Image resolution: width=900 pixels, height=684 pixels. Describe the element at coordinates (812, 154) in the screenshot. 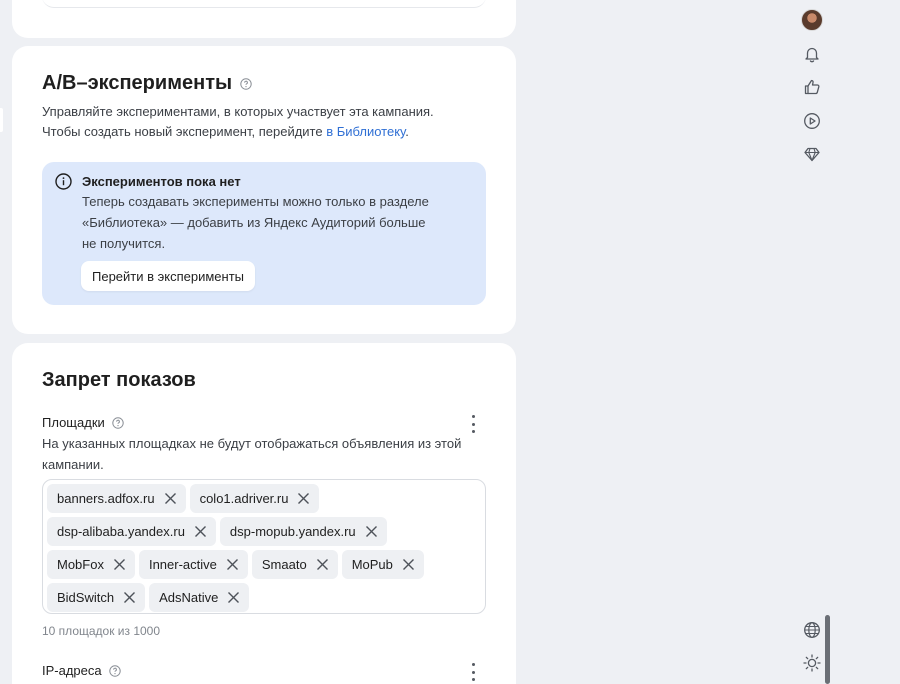

I see `diamond-icon` at that location.